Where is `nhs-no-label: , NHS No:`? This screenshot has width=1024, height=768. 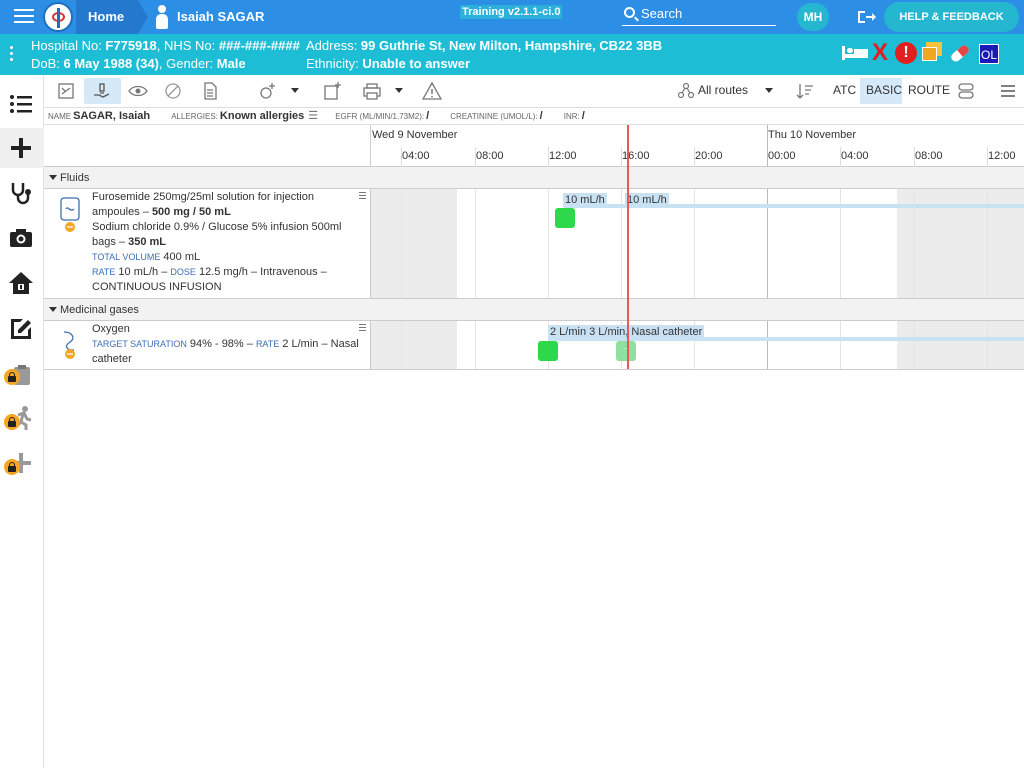 nhs-no-label: , NHS No: is located at coordinates (187, 45).